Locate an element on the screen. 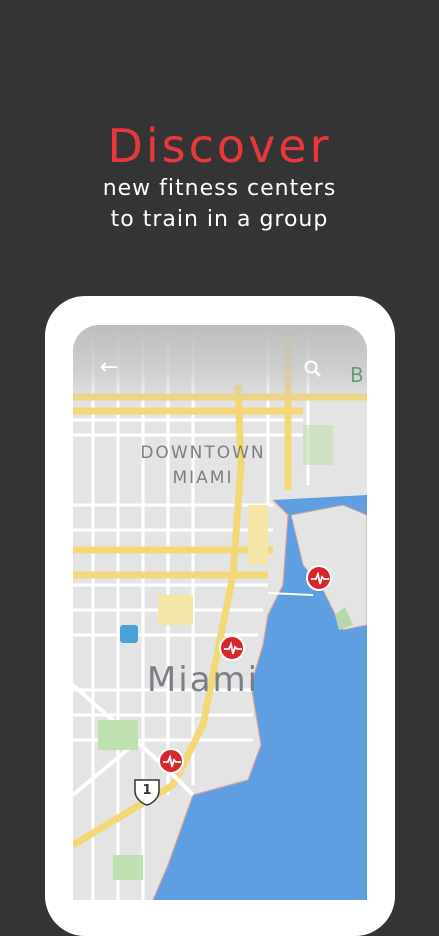  headline: Discover is located at coordinates (219, 146).